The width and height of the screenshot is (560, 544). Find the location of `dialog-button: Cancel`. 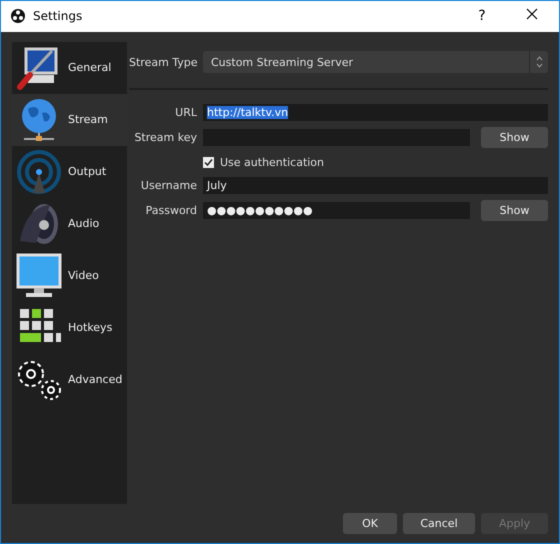

dialog-button: Cancel is located at coordinates (439, 523).